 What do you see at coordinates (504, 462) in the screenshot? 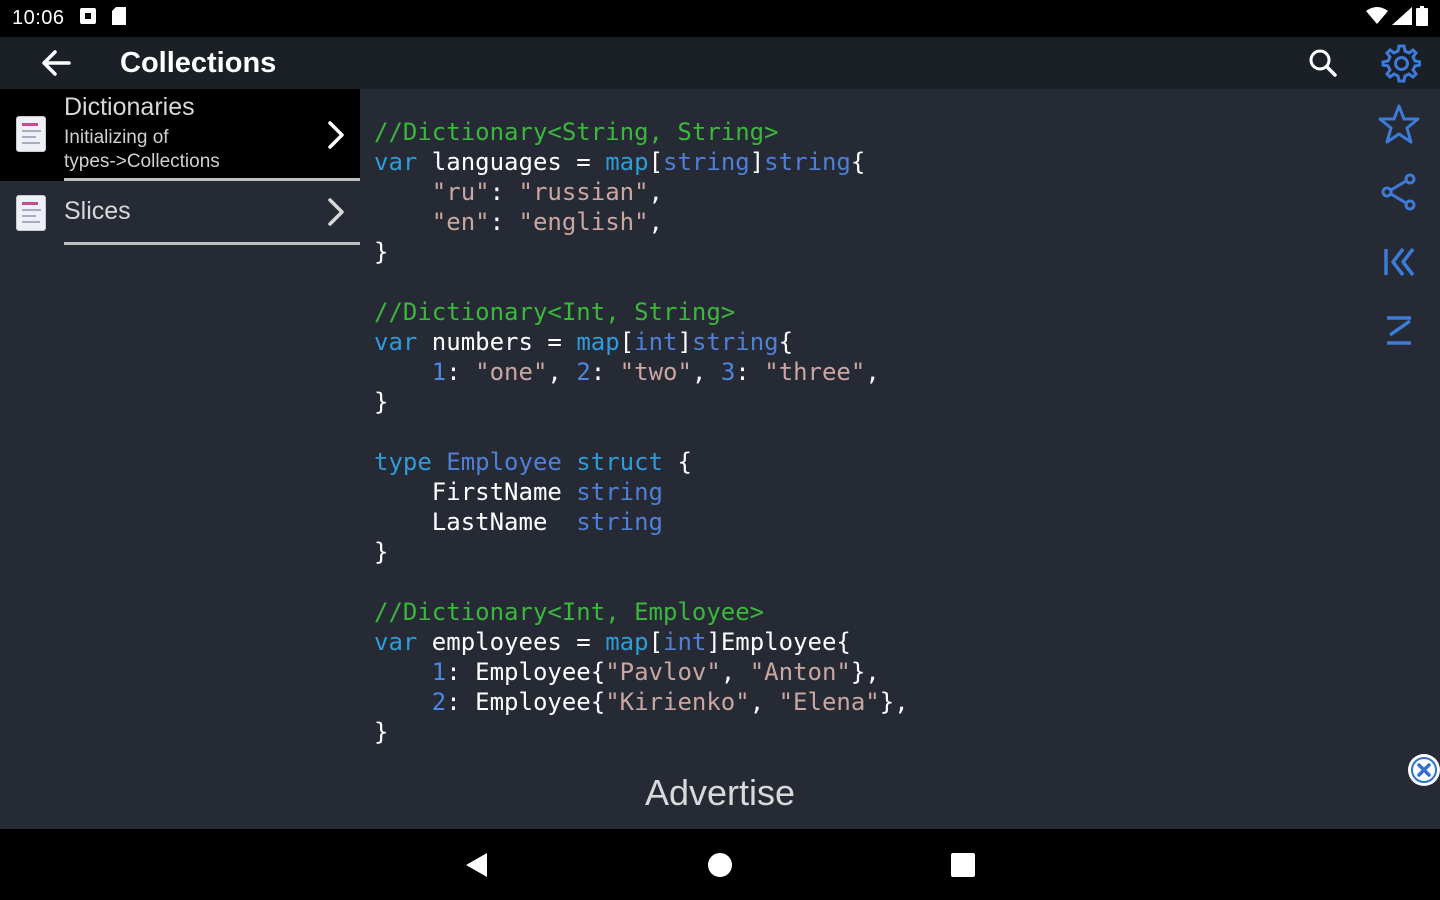
I see `code-token: Employee` at bounding box center [504, 462].